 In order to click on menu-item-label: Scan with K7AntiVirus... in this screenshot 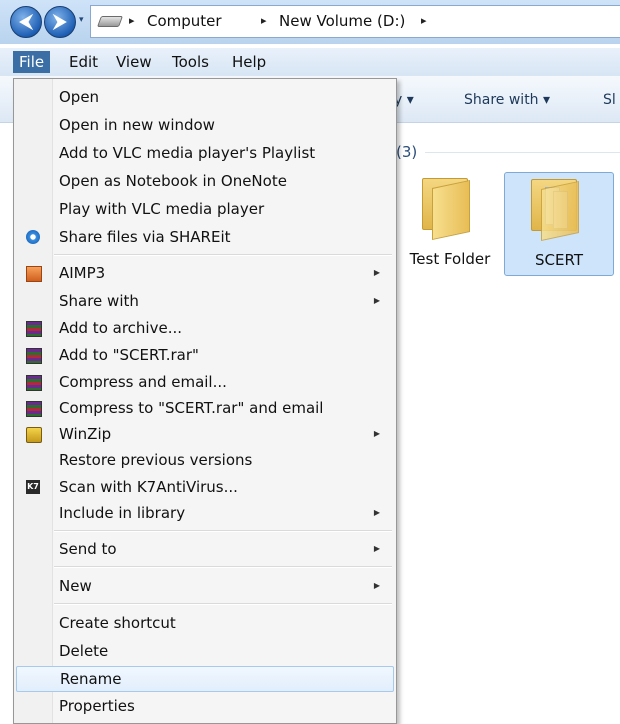, I will do `click(148, 487)`.